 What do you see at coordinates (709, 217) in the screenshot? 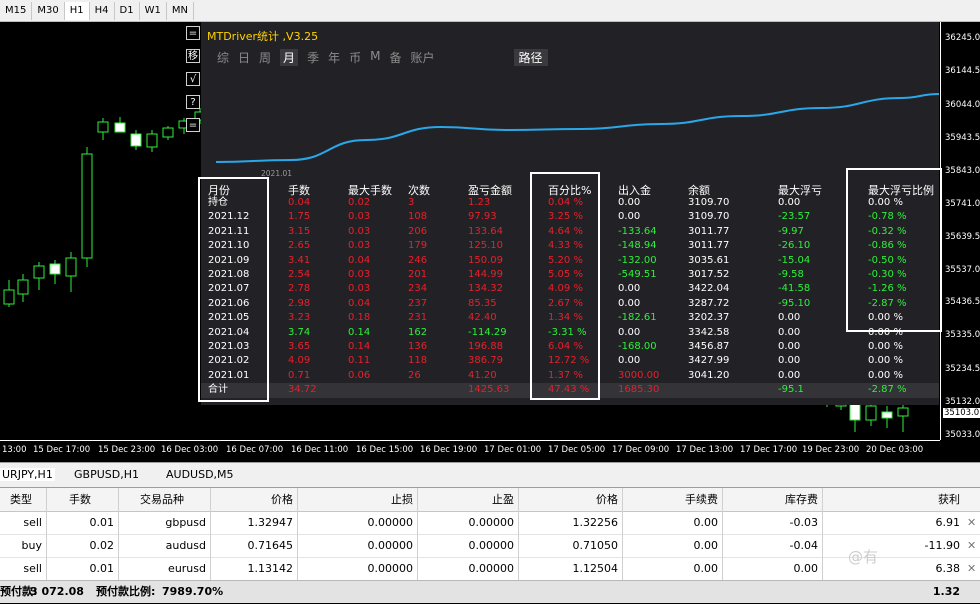
I see `stats-cell-balance: 3109.70` at bounding box center [709, 217].